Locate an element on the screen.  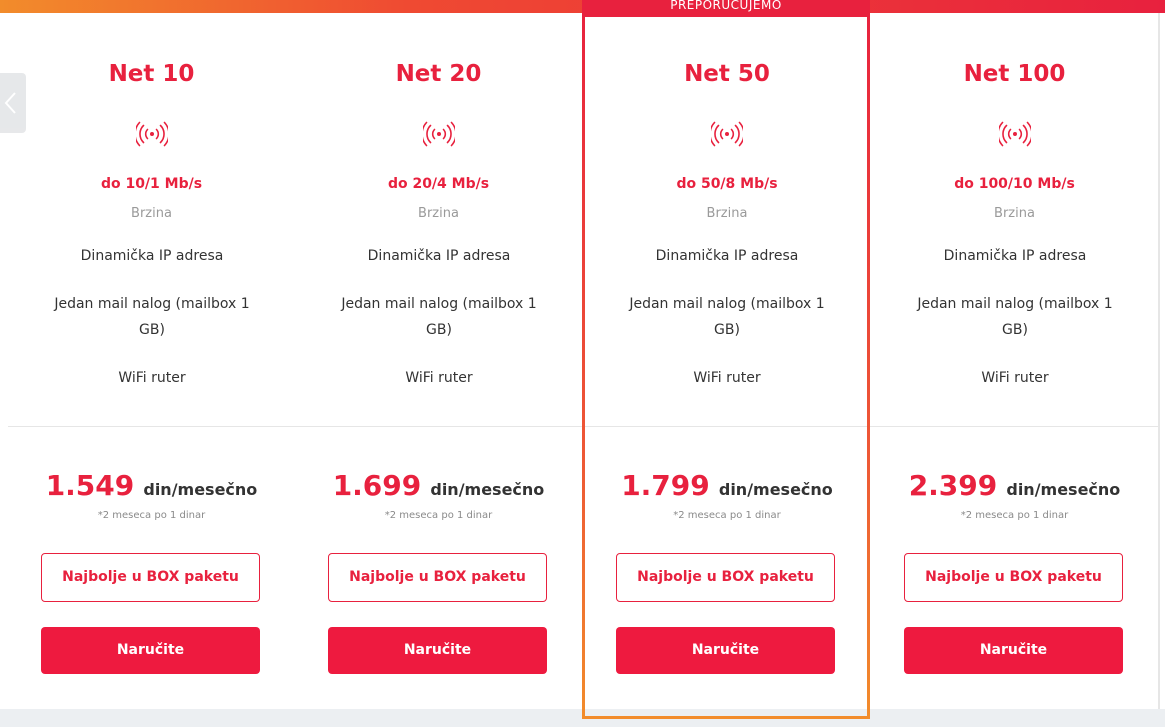
plan-price: 1.549 din/mesečno is located at coordinates (151, 485).